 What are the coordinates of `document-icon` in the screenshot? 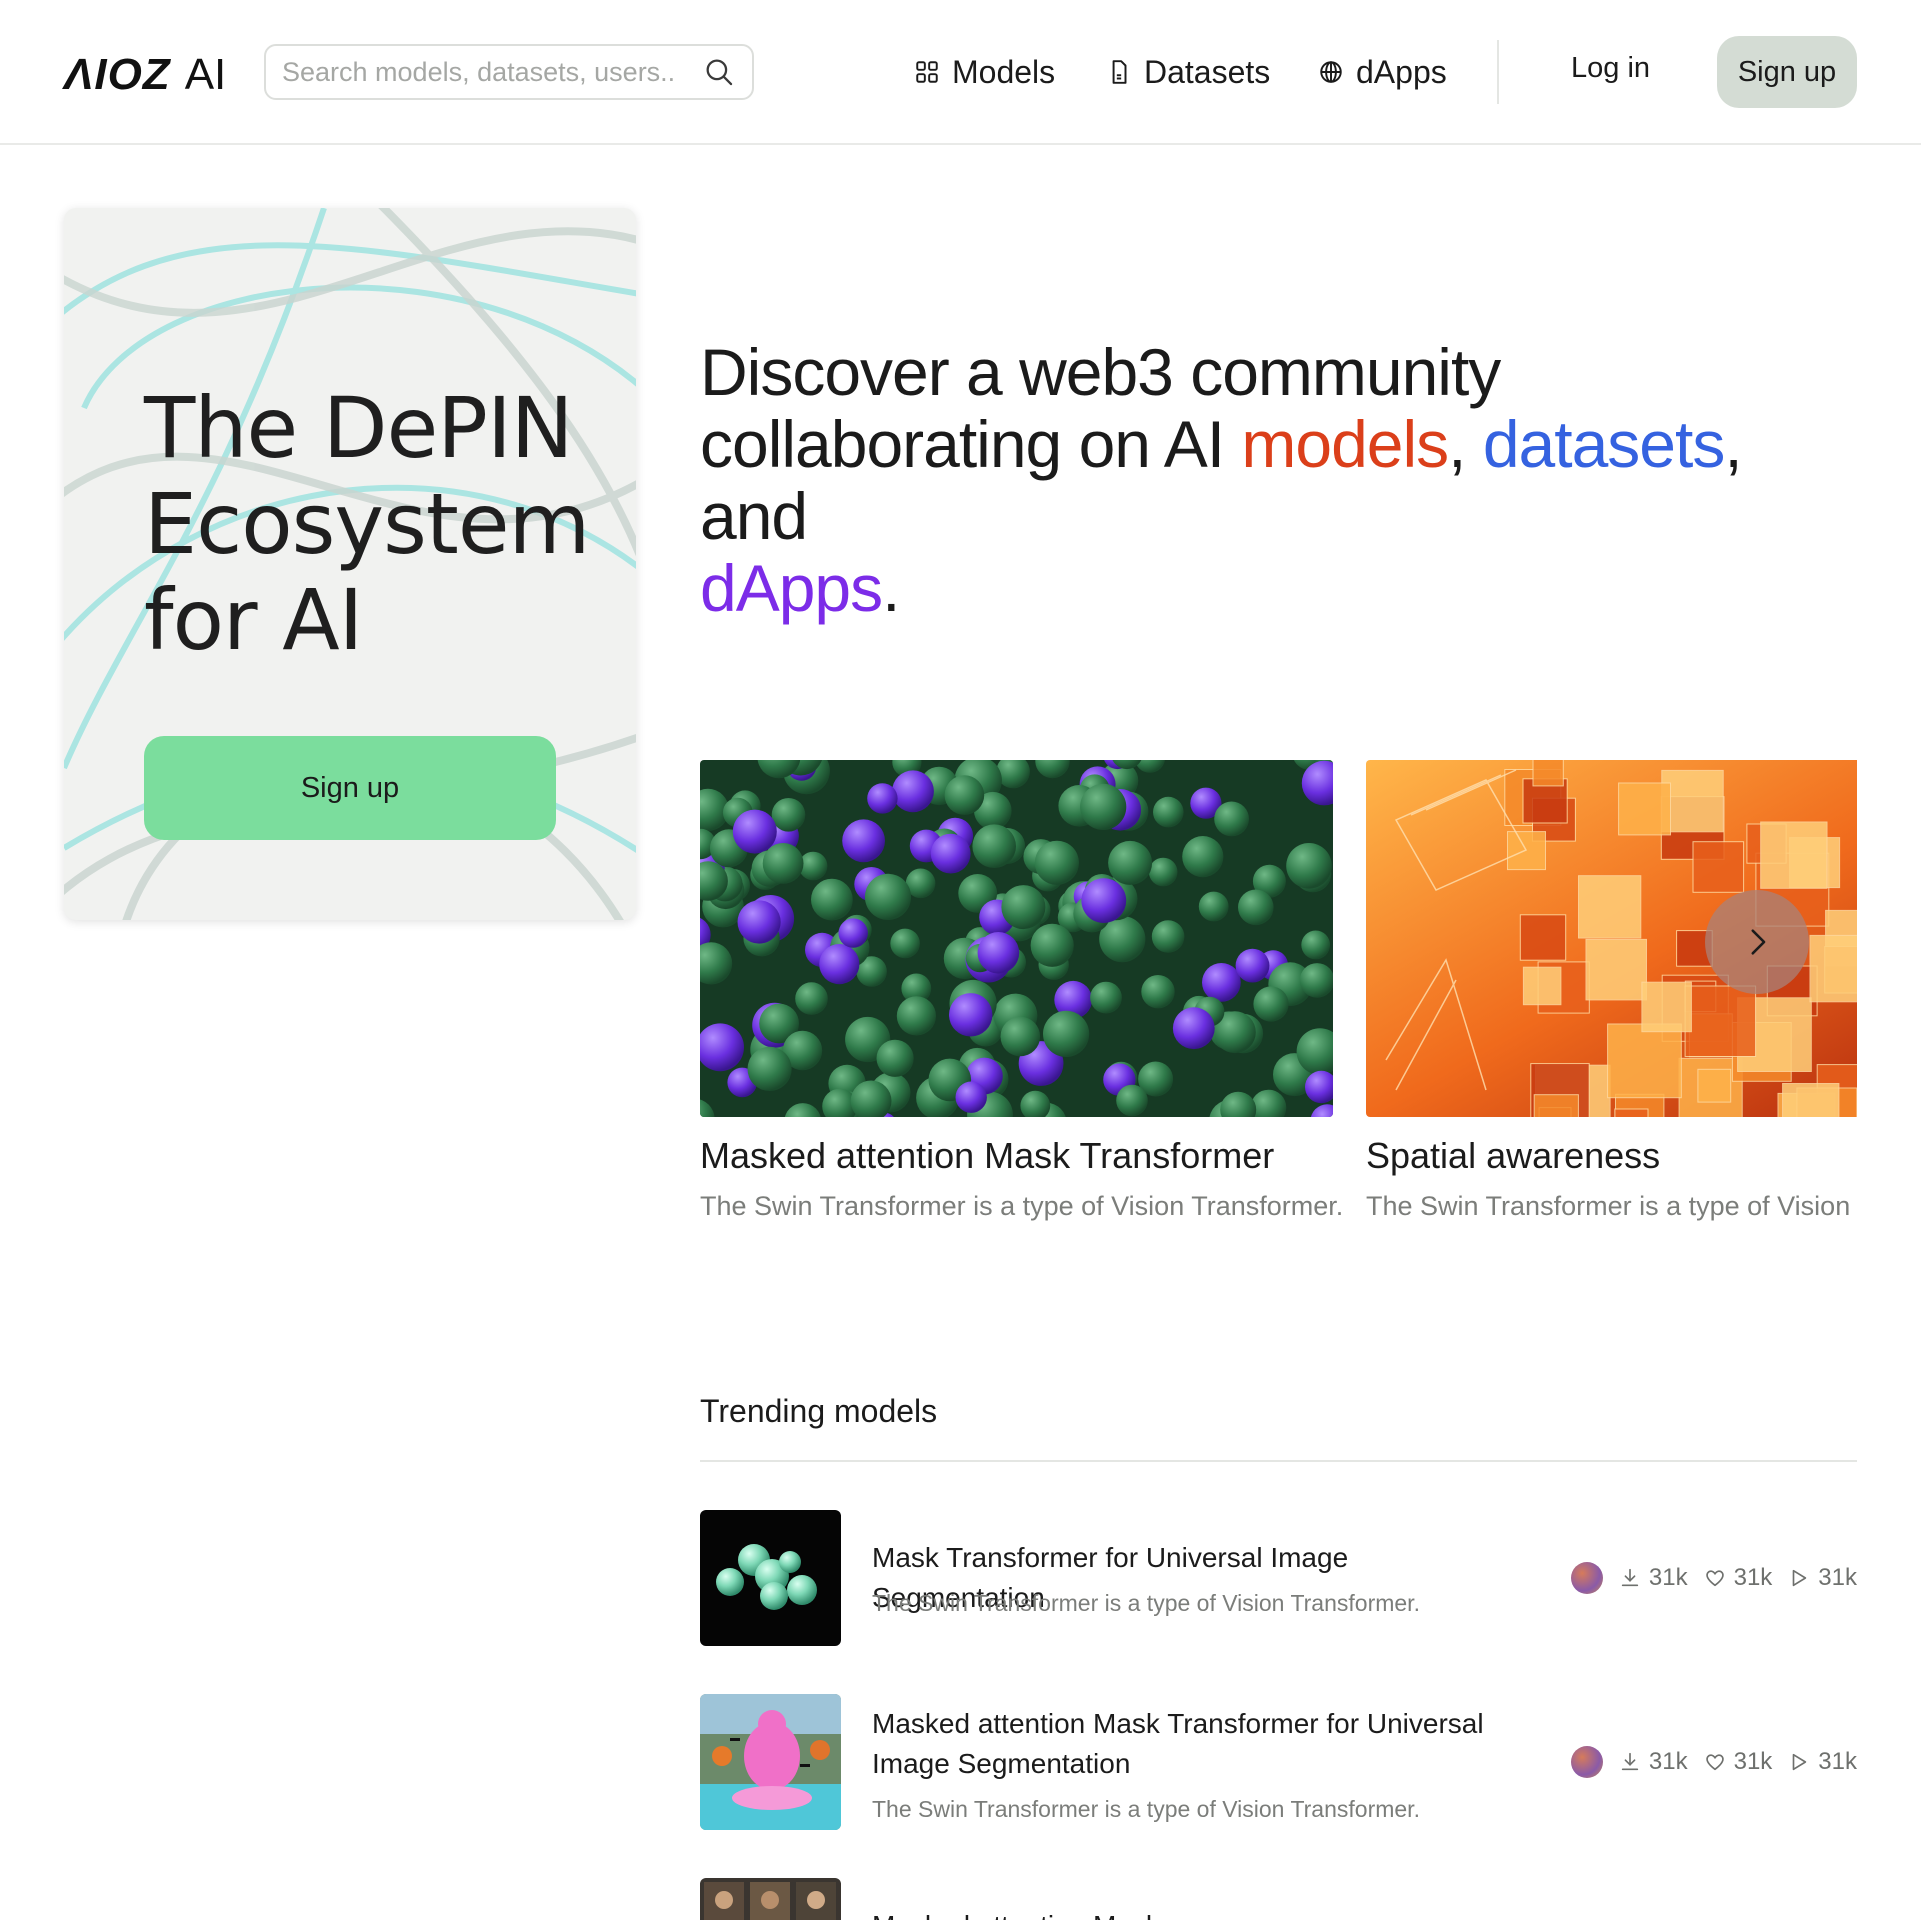 It's located at (1119, 72).